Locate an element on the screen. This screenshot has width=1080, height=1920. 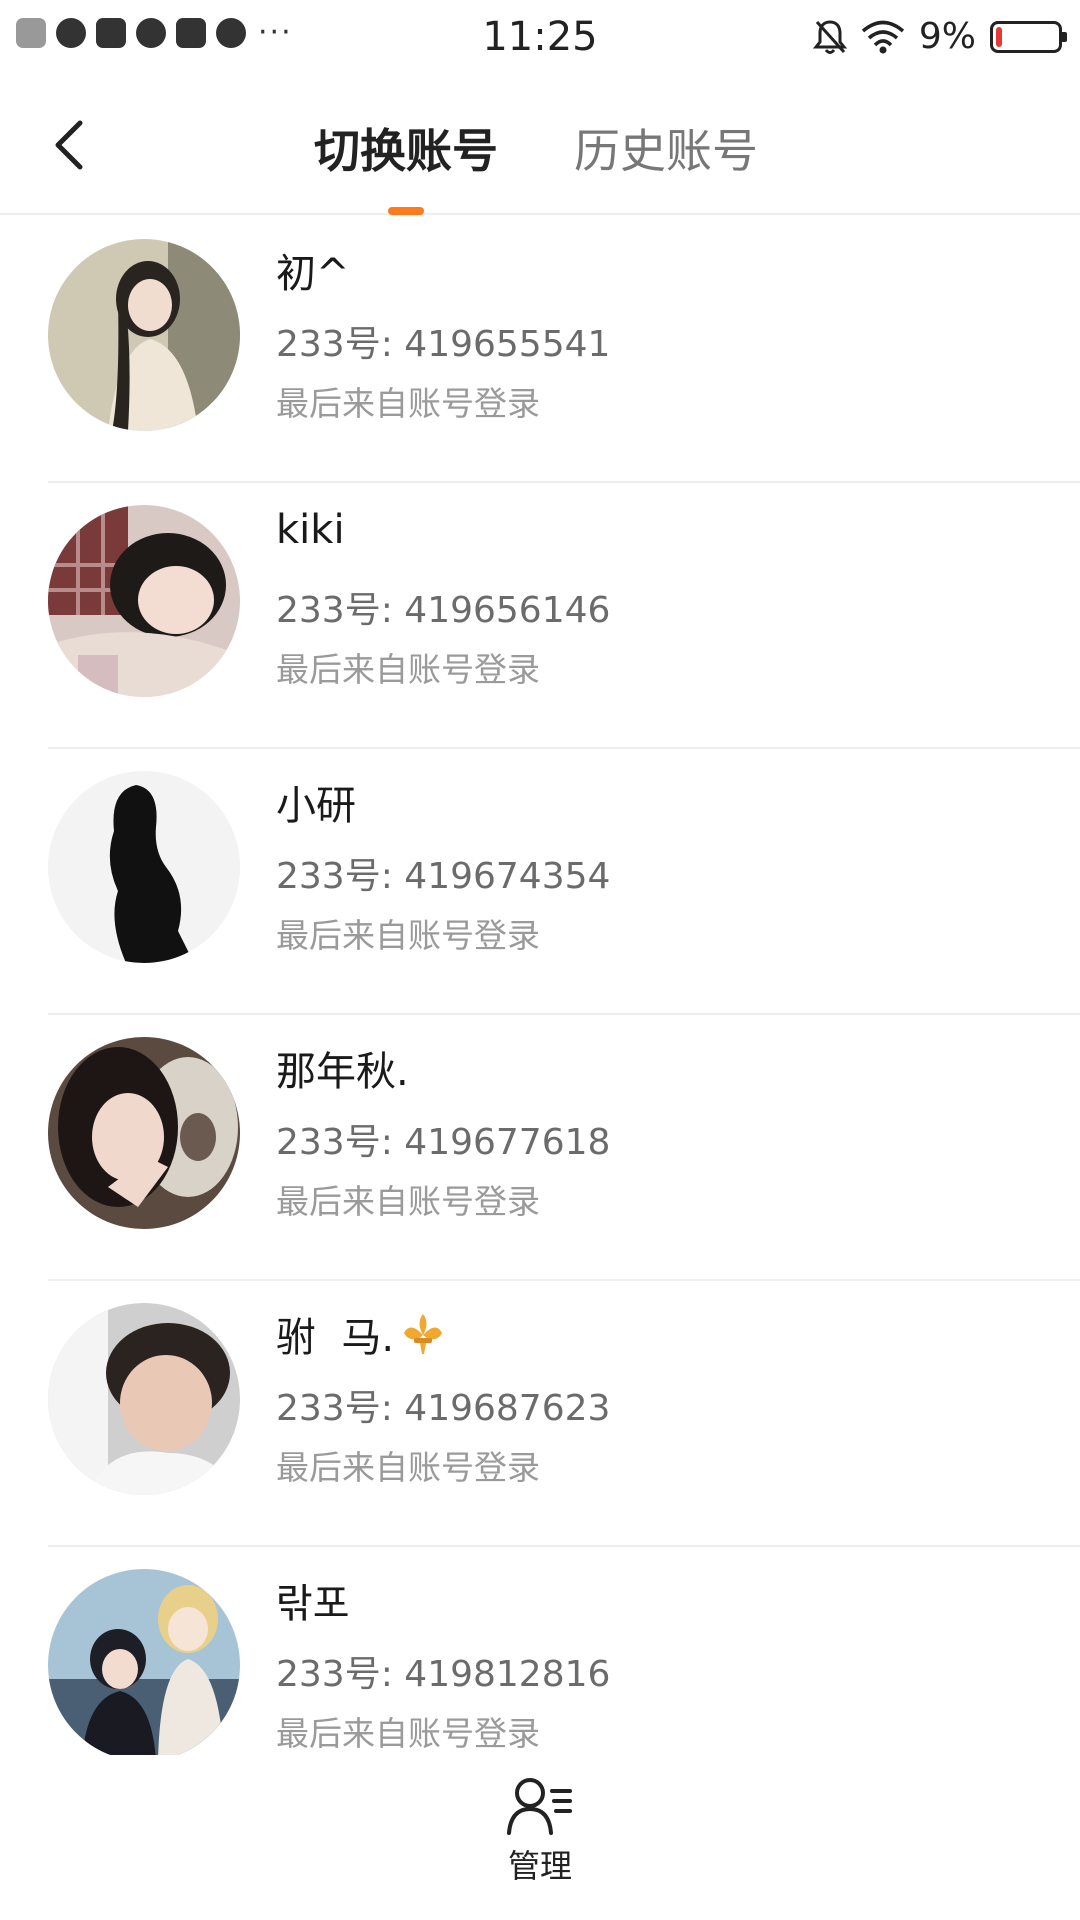
account-id: 233号: 419687623 is located at coordinates (443, 1408).